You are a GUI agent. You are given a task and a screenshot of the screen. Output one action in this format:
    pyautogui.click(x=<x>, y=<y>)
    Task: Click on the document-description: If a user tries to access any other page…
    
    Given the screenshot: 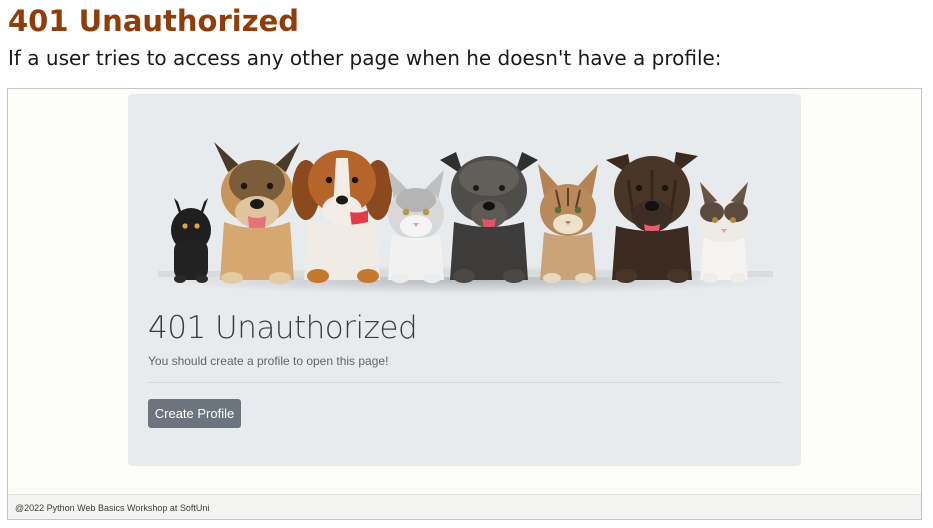 What is the action you would take?
    pyautogui.click(x=365, y=58)
    